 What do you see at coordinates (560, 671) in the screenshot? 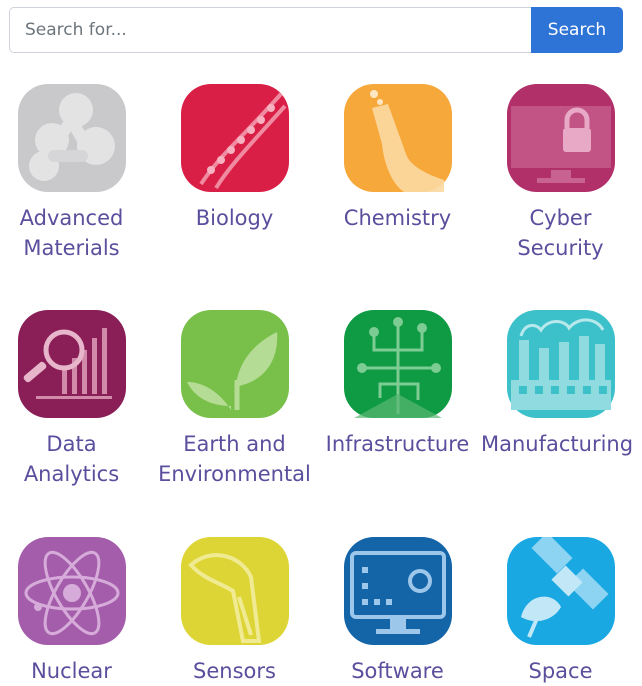
I see `category-label: Space` at bounding box center [560, 671].